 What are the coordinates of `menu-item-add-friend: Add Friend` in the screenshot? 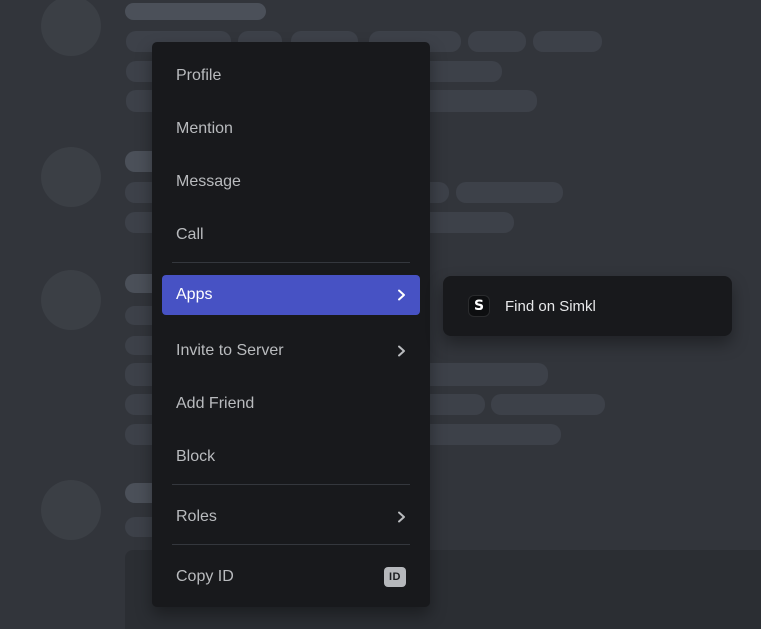 It's located at (291, 404).